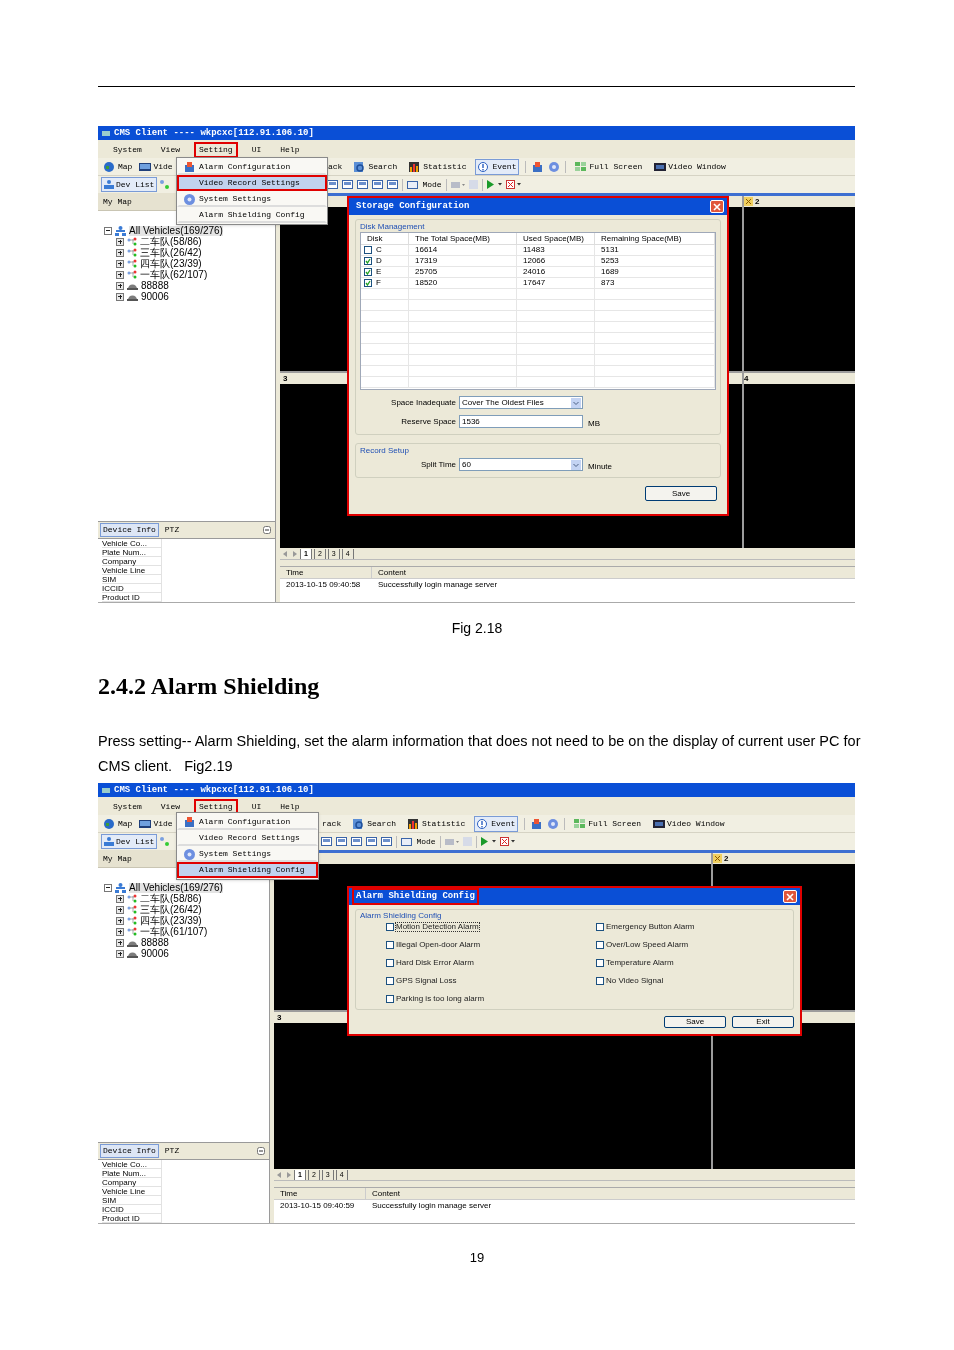  What do you see at coordinates (437, 927) in the screenshot?
I see `checkbox-label: Motion Detection Alarm` at bounding box center [437, 927].